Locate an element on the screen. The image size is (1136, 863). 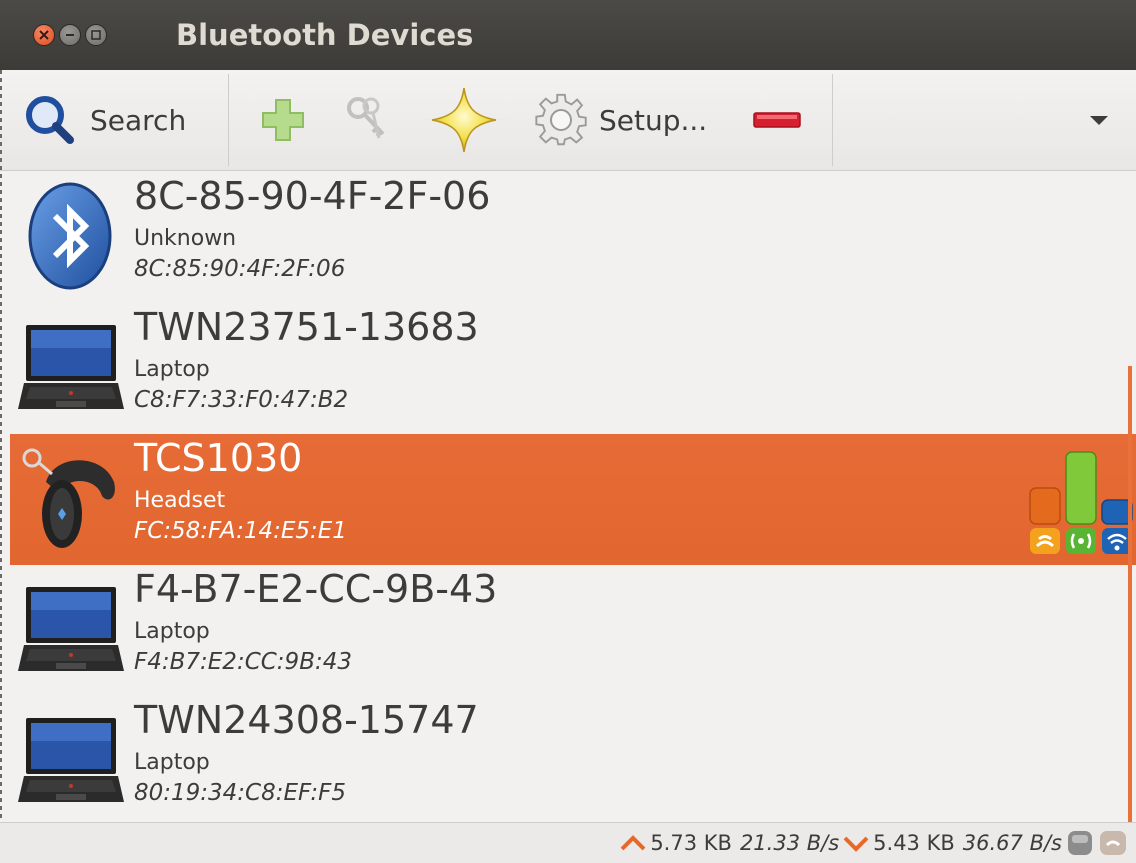
status-bar: 5.73 KB 21.33 B/s 5.43 KB 36.67 B/s is located at coordinates (568, 842).